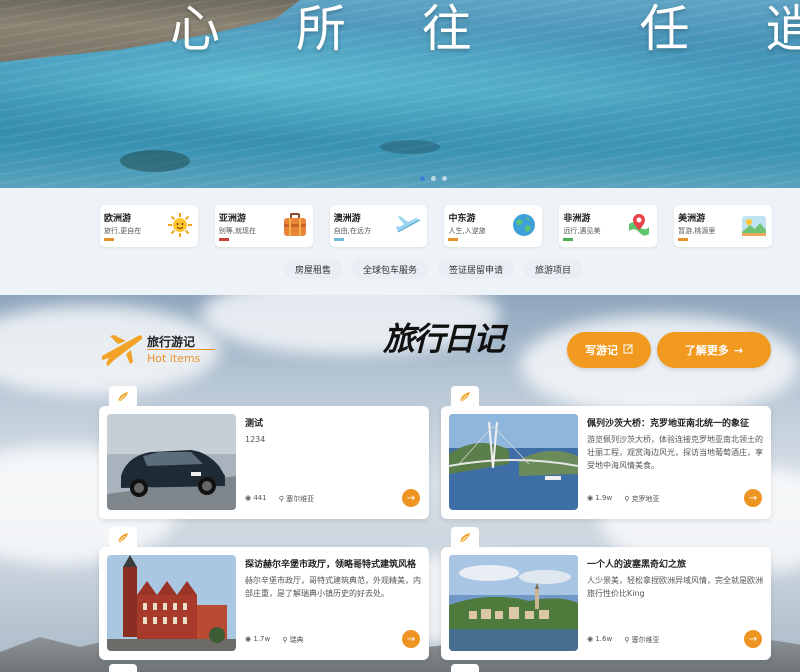  Describe the element at coordinates (706, 350) in the screenshot. I see `learn-more-label: 了解更多` at that location.